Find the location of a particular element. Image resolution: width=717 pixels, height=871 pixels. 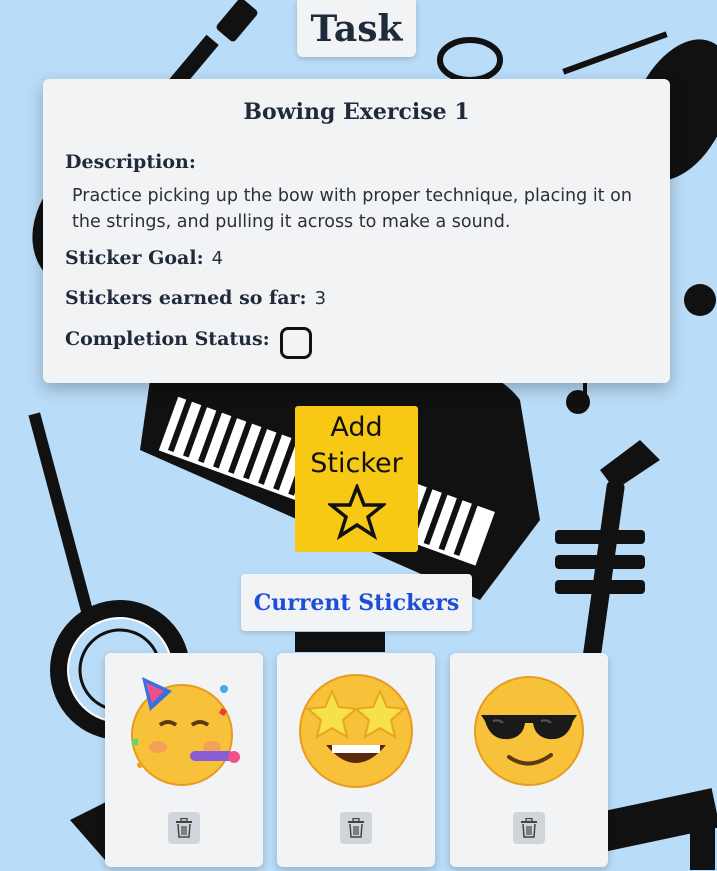

current-stickers-heading: Current Stickers is located at coordinates (356, 602).